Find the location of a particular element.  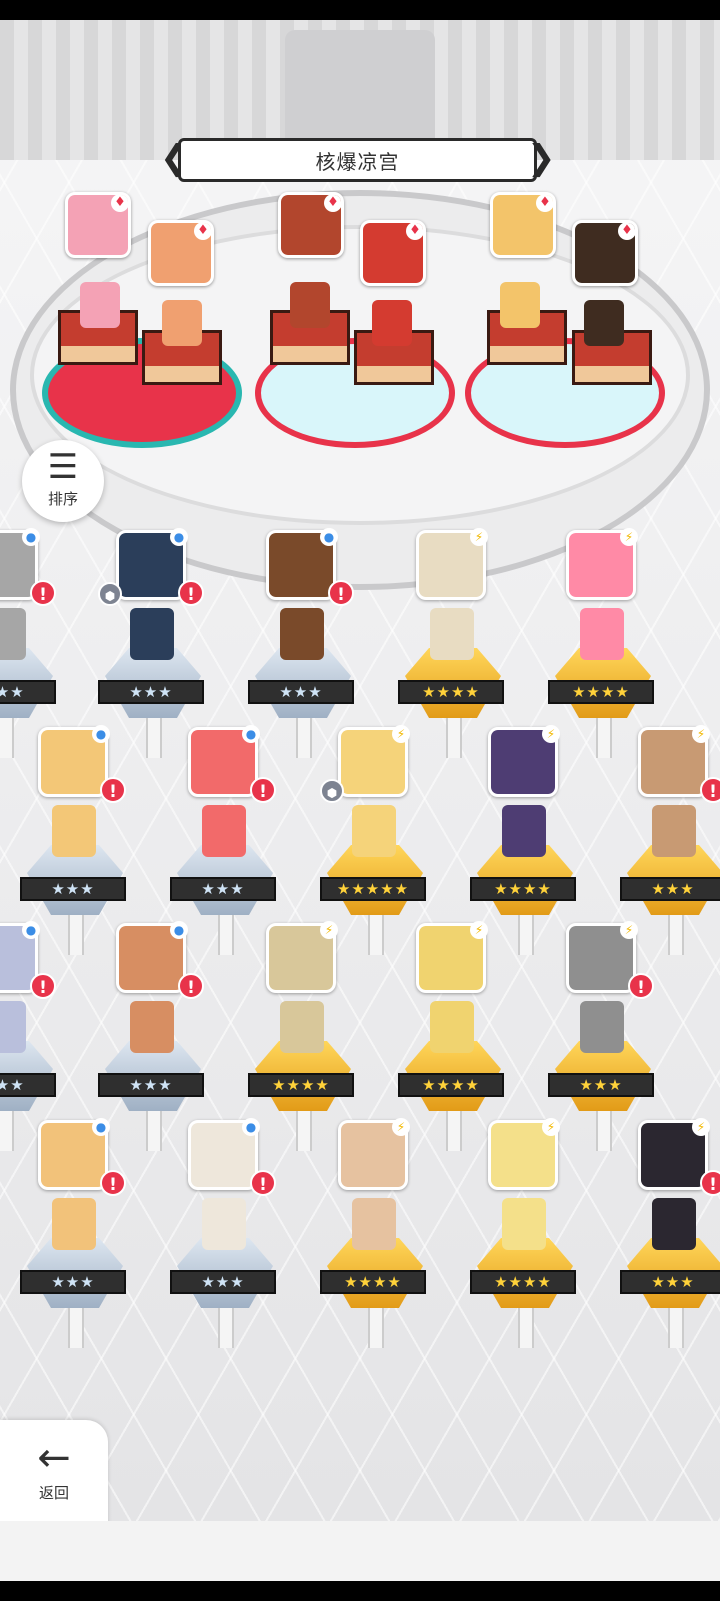

arrow-left-icon: ← is located at coordinates (54, 1458).